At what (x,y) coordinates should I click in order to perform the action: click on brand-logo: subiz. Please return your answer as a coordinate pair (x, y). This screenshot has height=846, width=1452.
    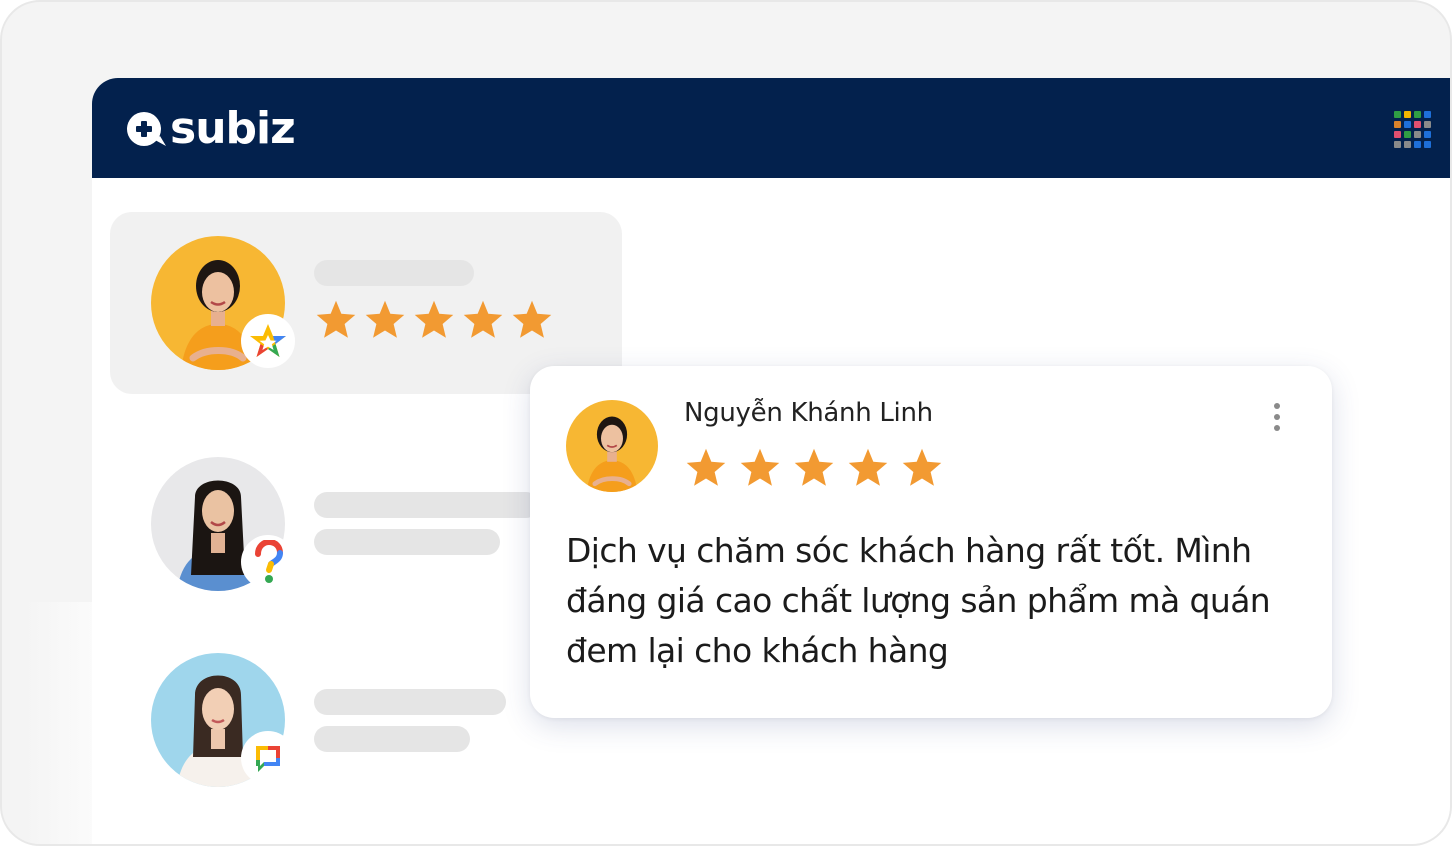
    Looking at the image, I should click on (209, 128).